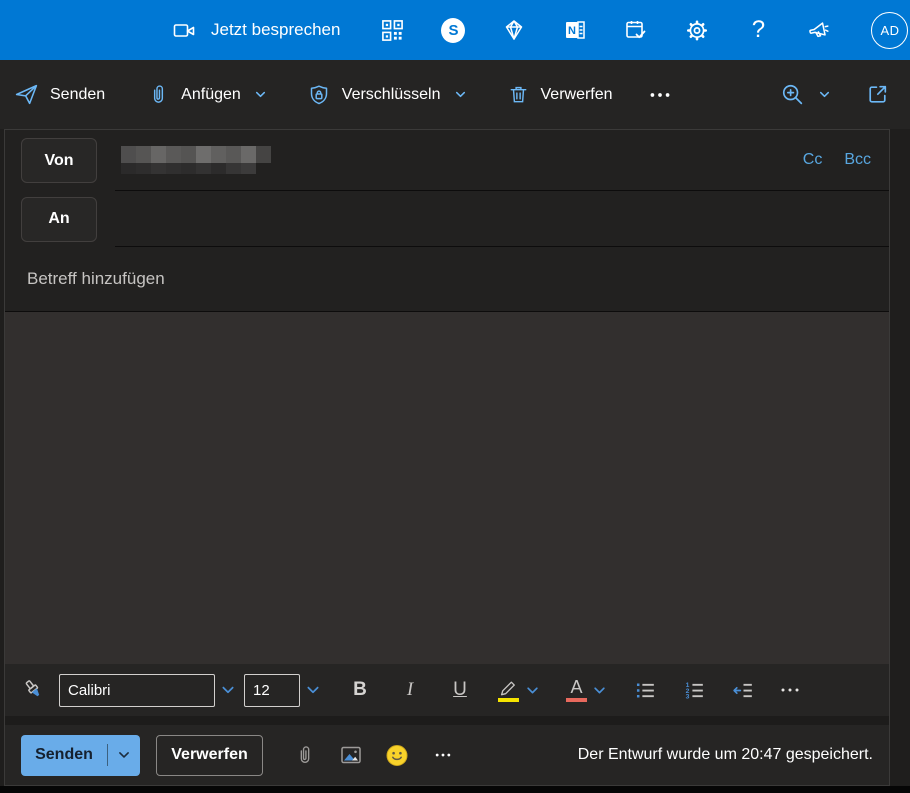 Image resolution: width=910 pixels, height=793 pixels. What do you see at coordinates (410, 690) in the screenshot?
I see `italic-button: I` at bounding box center [410, 690].